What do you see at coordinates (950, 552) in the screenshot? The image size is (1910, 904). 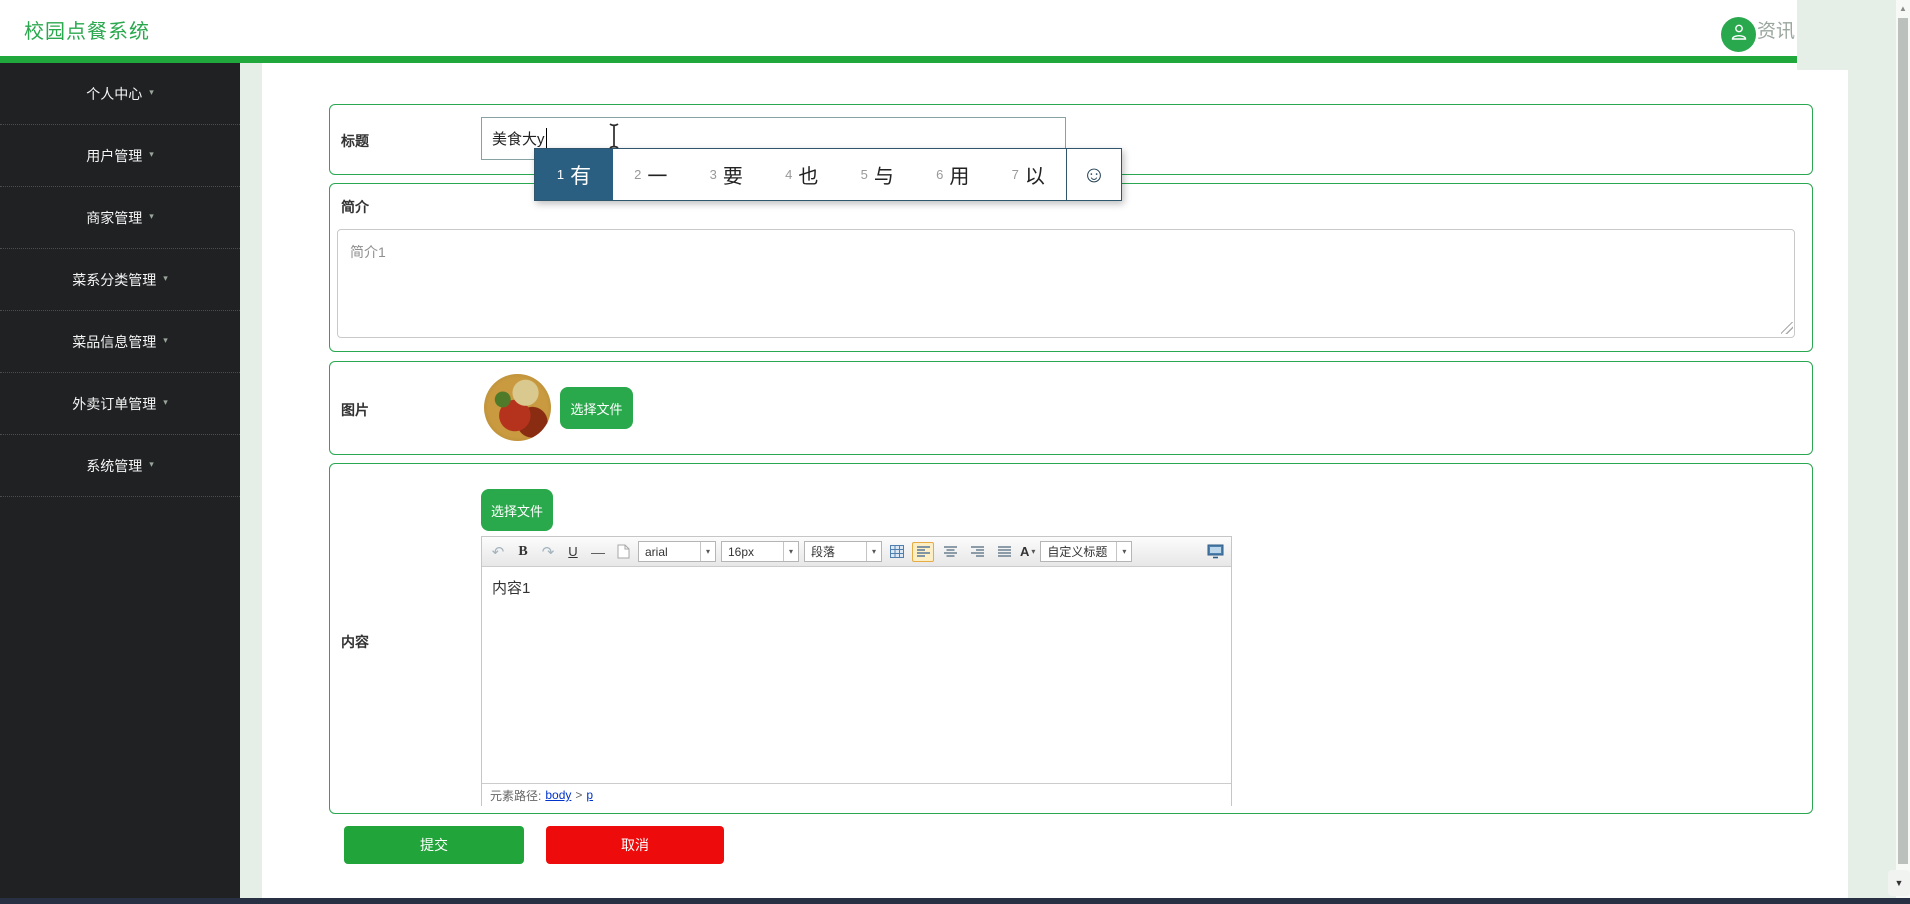 I see `align-center-button` at bounding box center [950, 552].